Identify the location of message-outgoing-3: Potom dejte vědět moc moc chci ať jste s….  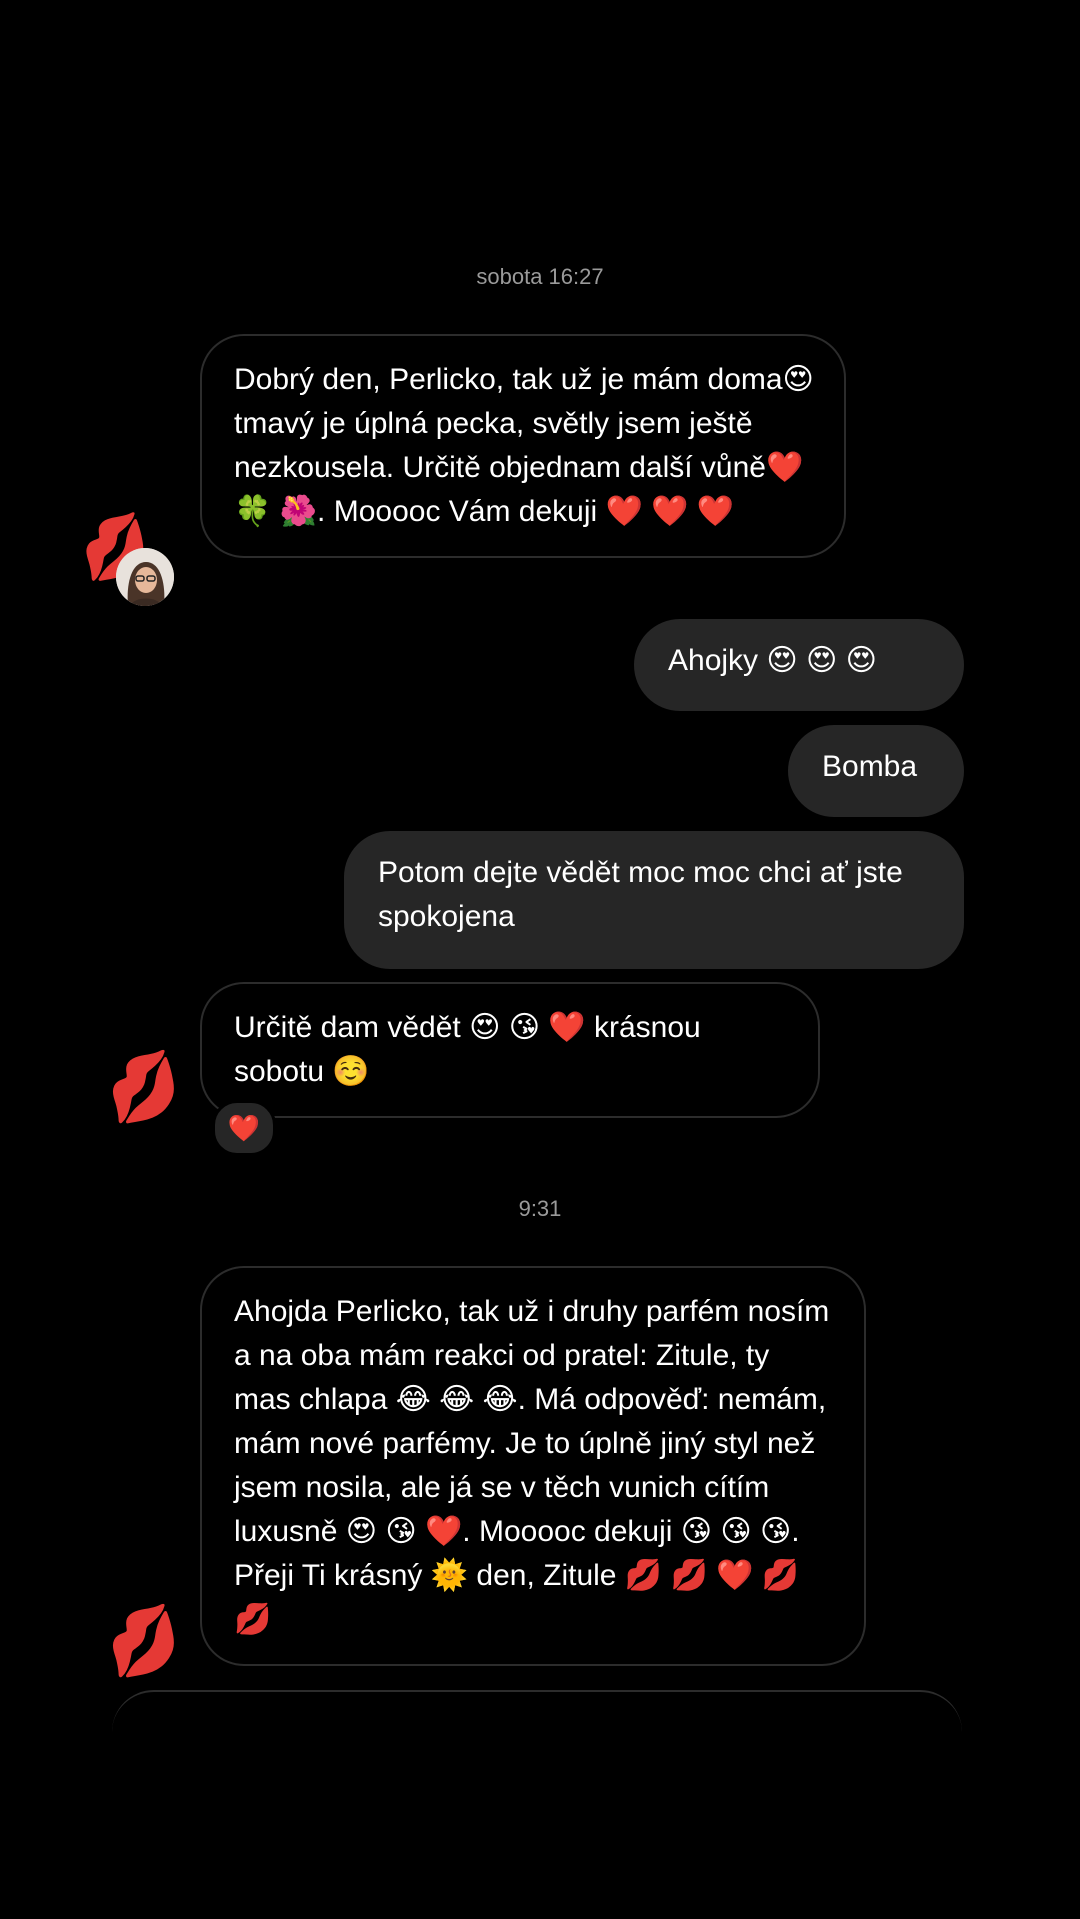
(654, 900).